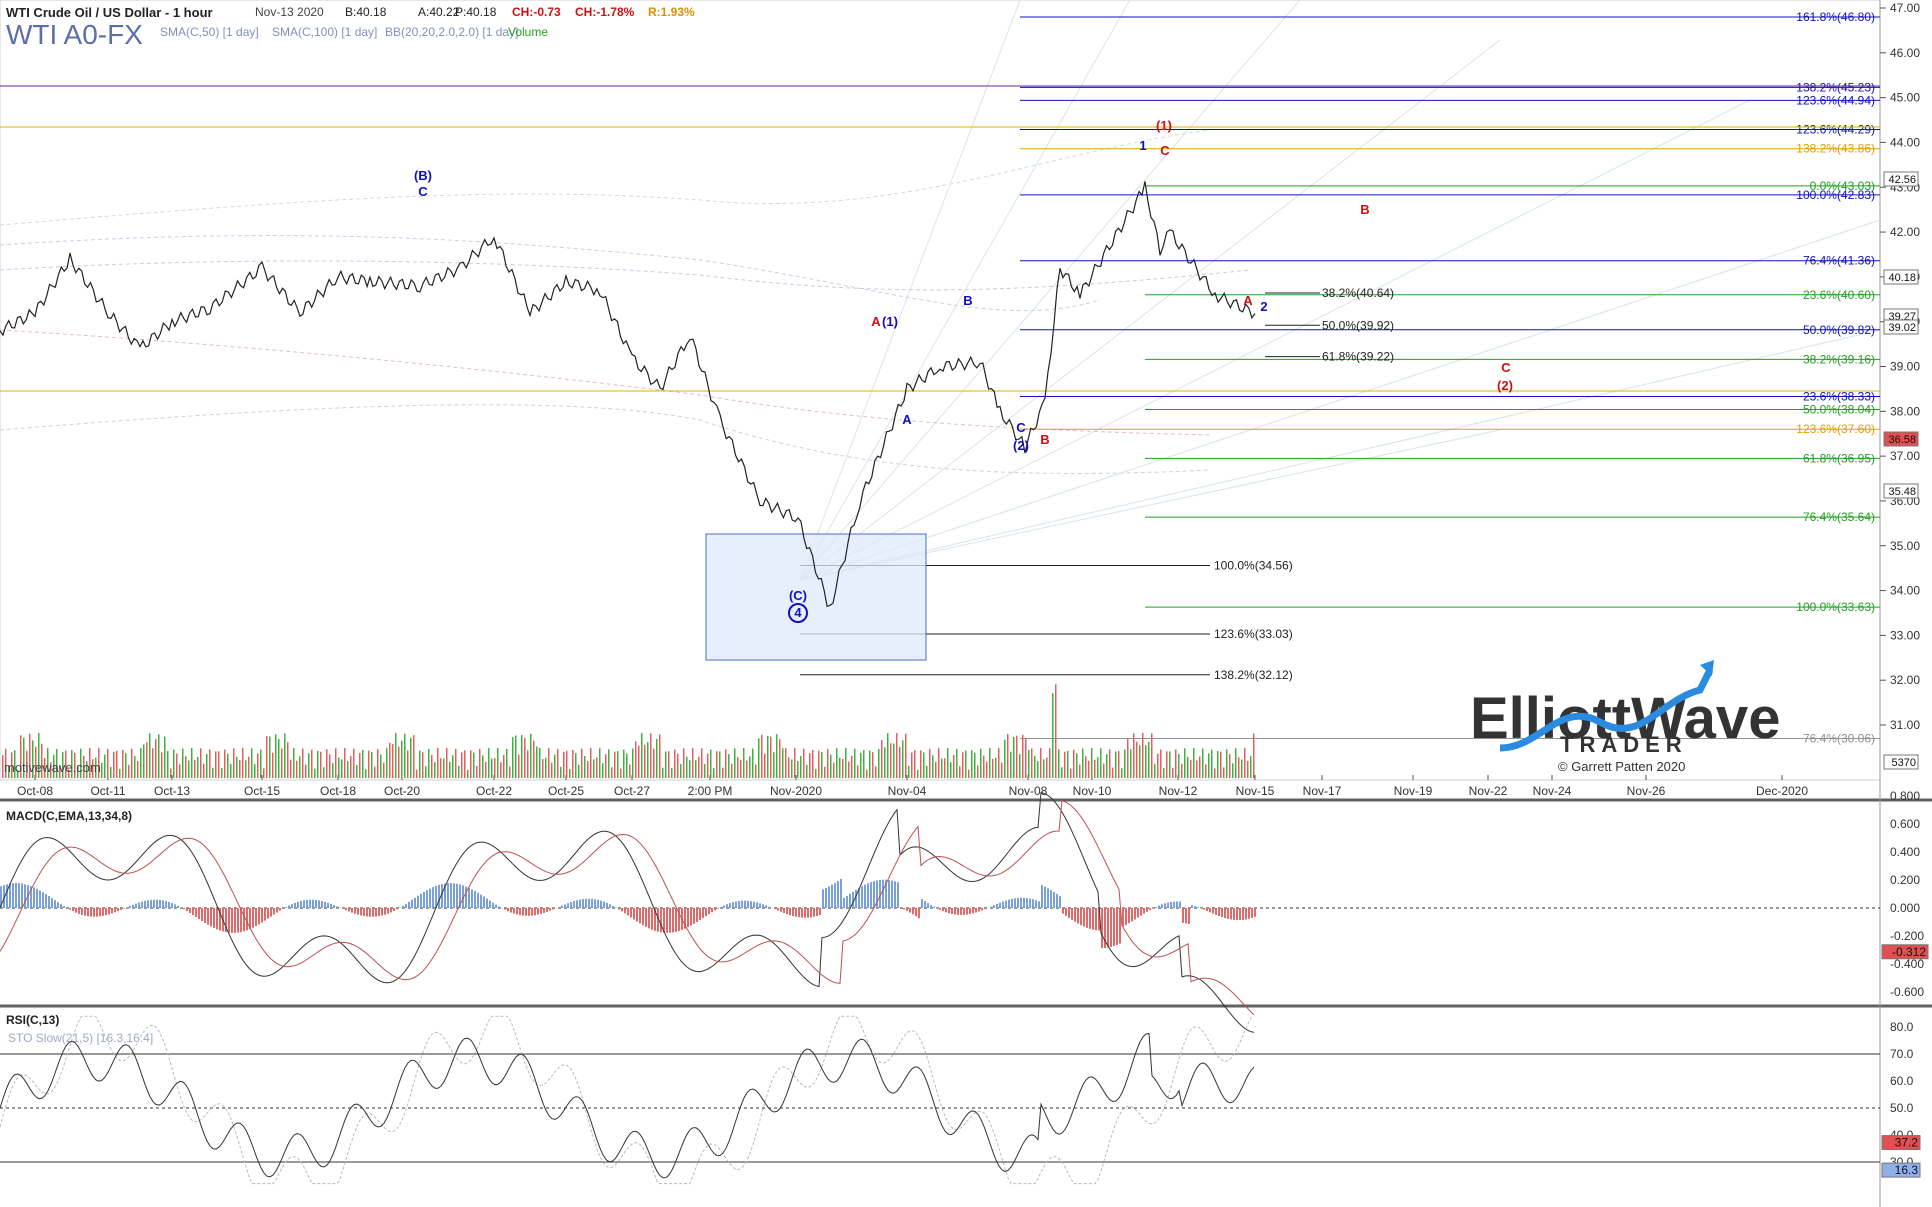  I want to click on price-tick-label: 31.00, so click(1905, 725).